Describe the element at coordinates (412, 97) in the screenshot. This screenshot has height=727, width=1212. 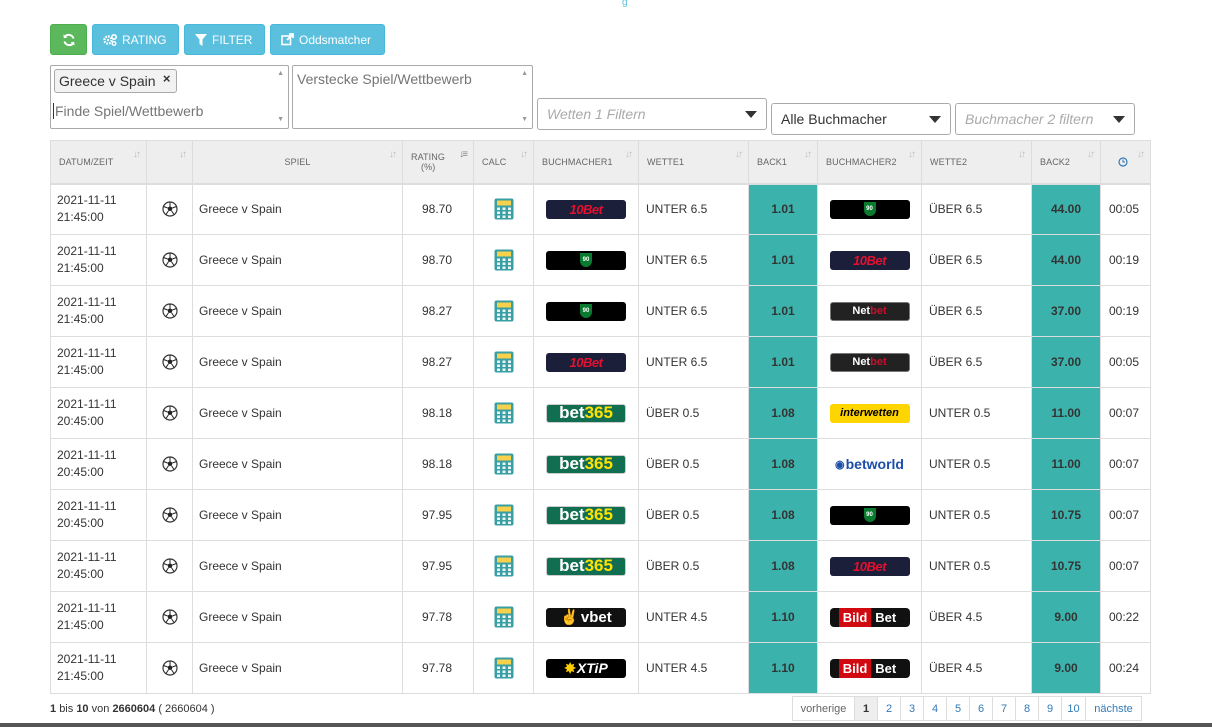
I see `hide-game-box: ▲ ▼` at that location.